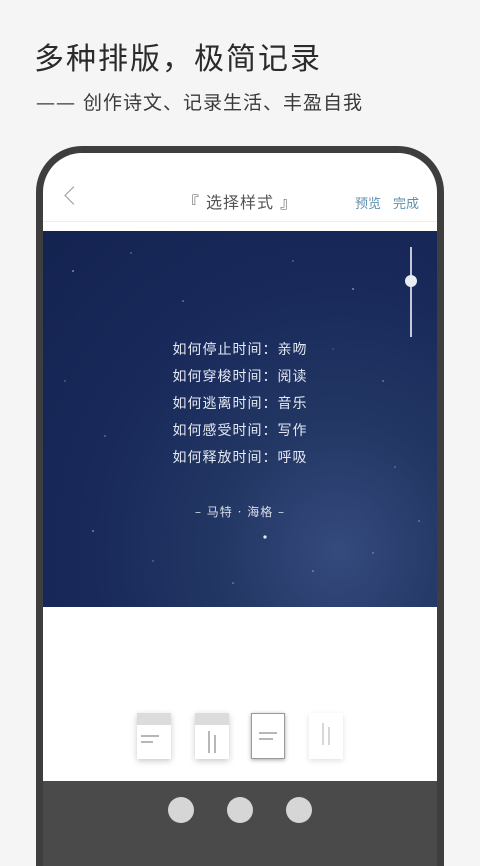  I want to click on size-slider-track, so click(411, 292).